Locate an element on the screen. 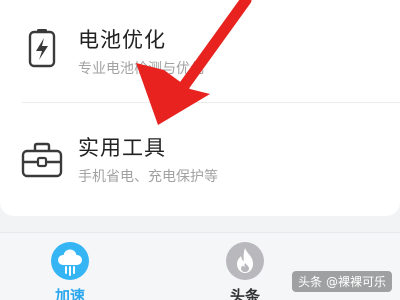  rocket-cloud-icon is located at coordinates (70, 261).